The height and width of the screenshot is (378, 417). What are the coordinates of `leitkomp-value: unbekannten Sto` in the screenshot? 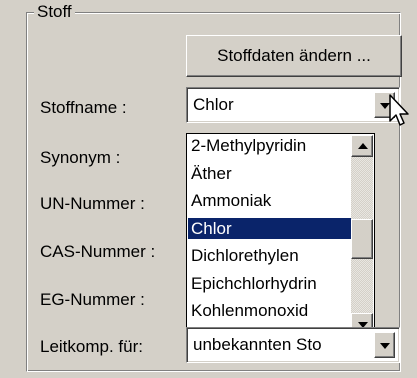 It's located at (257, 344).